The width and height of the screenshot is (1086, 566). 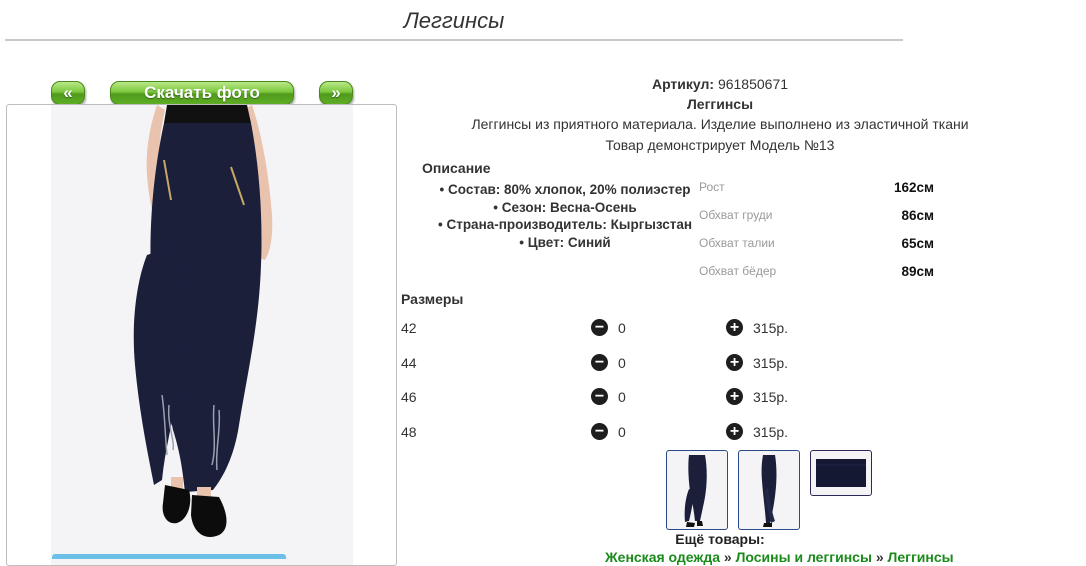 I want to click on thumbnail-front, so click(x=697, y=490).